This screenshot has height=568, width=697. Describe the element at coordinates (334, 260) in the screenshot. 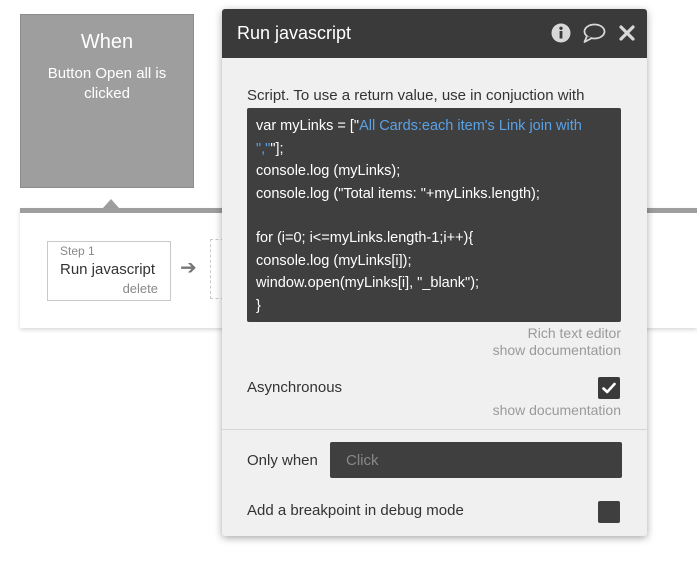

I see `code-line-6: console.log (myLinks[i]);` at that location.